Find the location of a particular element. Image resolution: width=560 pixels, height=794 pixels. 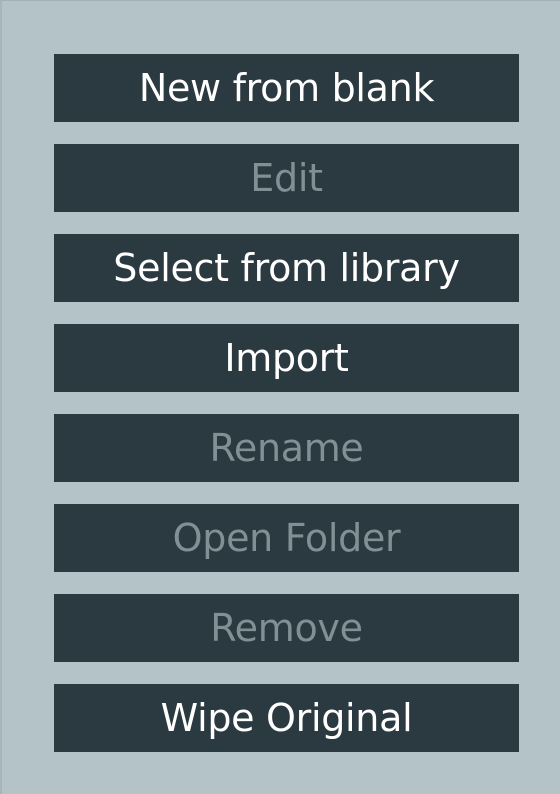

edit-button: Edit is located at coordinates (286, 178).